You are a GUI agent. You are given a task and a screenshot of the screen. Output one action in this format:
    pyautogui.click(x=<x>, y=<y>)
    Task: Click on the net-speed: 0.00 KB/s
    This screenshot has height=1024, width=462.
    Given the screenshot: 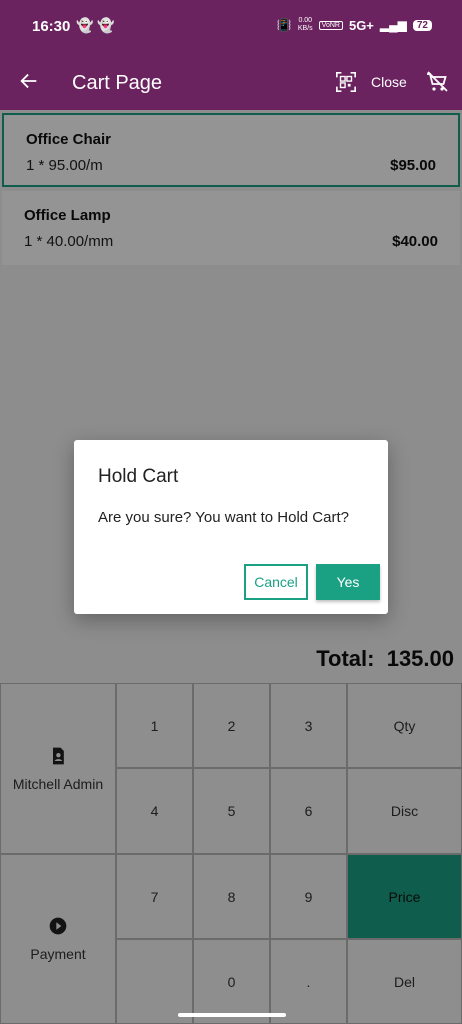 What is the action you would take?
    pyautogui.click(x=305, y=24)
    